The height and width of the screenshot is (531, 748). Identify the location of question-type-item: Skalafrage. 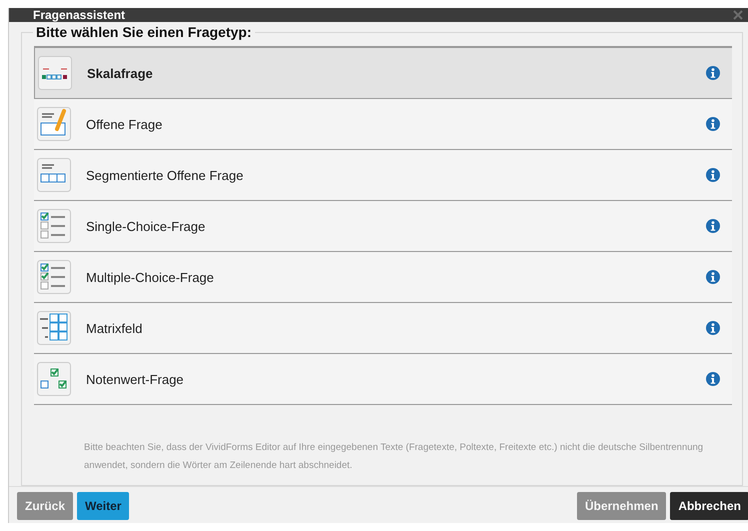
(383, 73).